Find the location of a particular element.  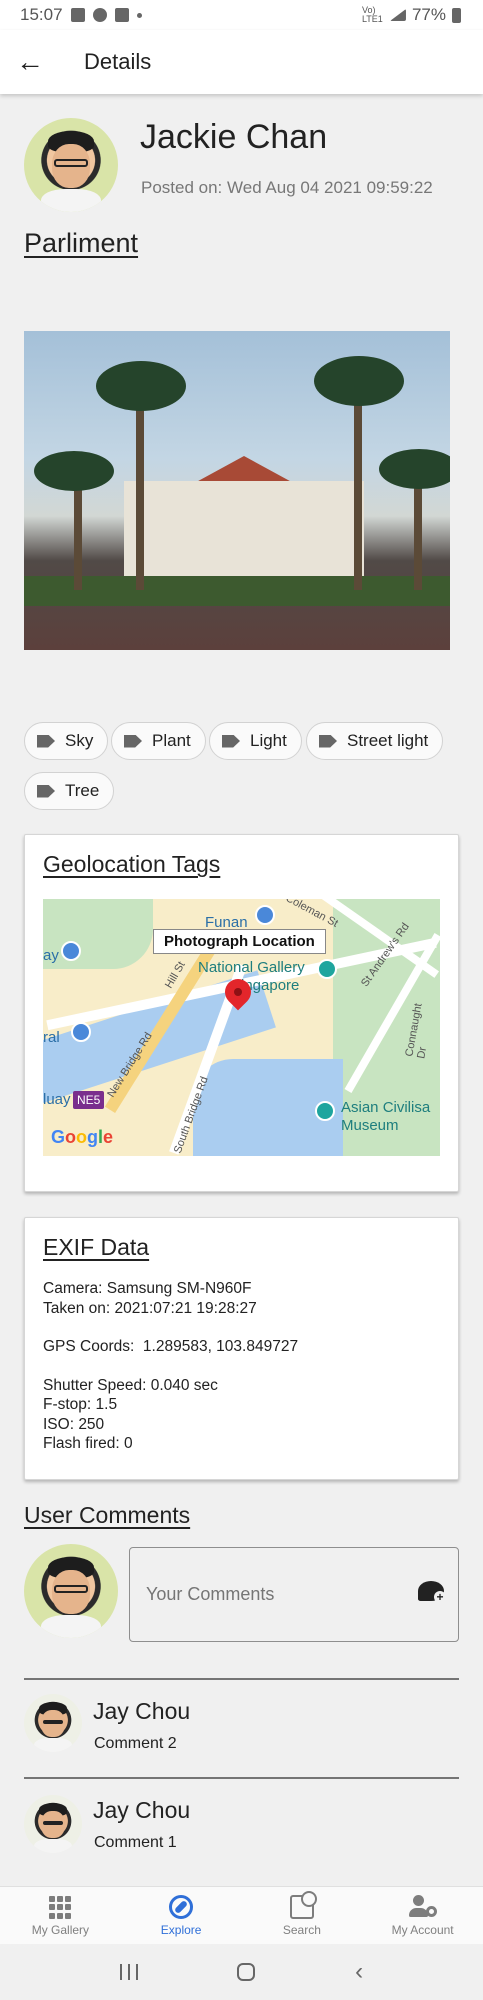

comment-text: Comment 2 is located at coordinates (135, 1743).